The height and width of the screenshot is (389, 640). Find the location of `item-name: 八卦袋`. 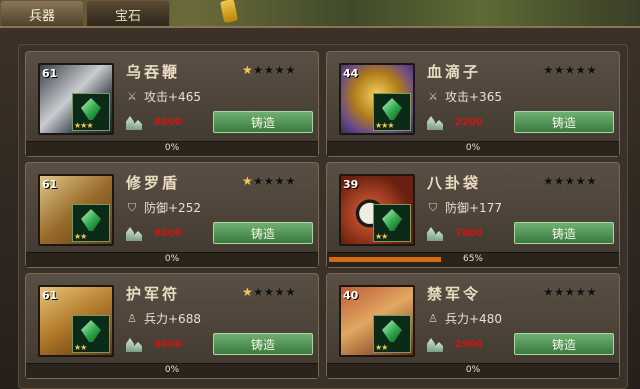

item-name: 八卦袋 is located at coordinates (454, 183).